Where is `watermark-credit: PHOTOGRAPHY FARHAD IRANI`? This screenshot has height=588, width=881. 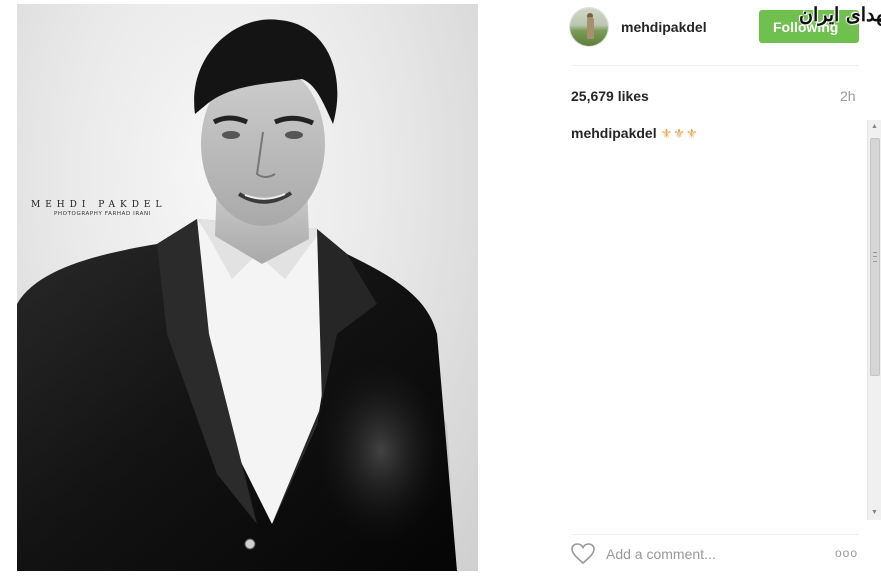
watermark-credit: PHOTOGRAPHY FARHAD IRANI is located at coordinates (102, 214).